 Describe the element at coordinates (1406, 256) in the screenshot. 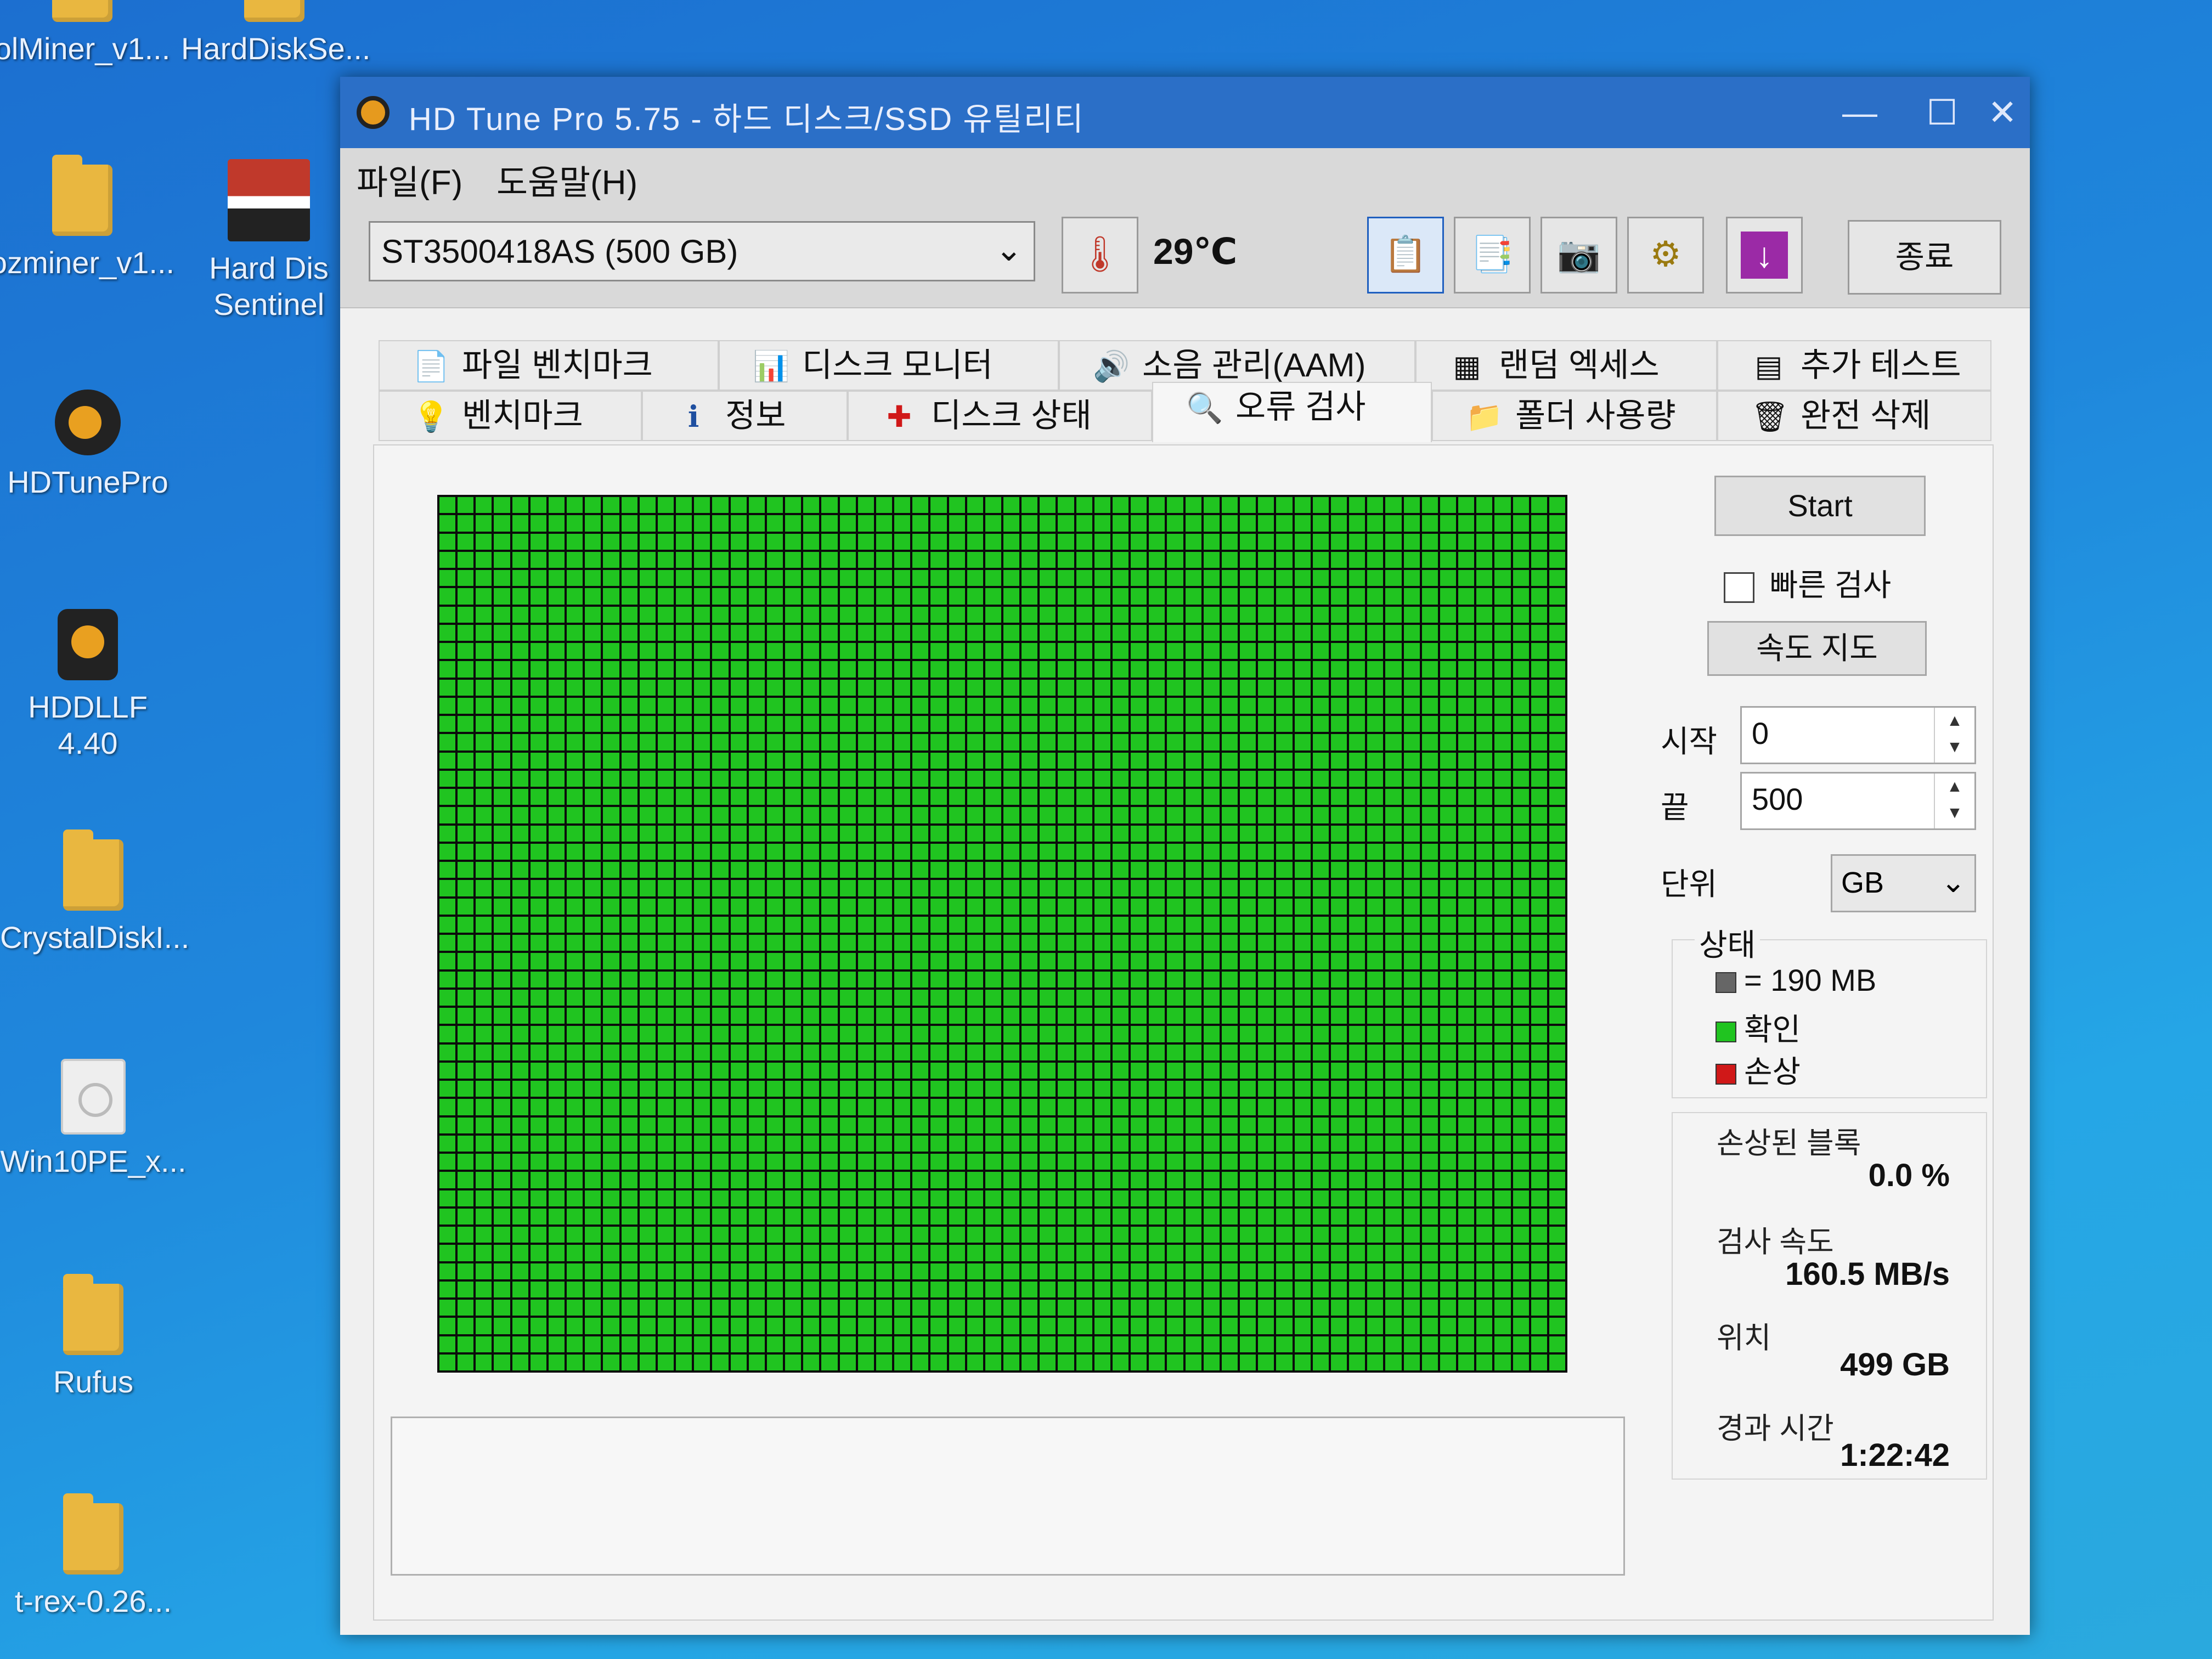

I see `copy-info-button: 📋` at that location.